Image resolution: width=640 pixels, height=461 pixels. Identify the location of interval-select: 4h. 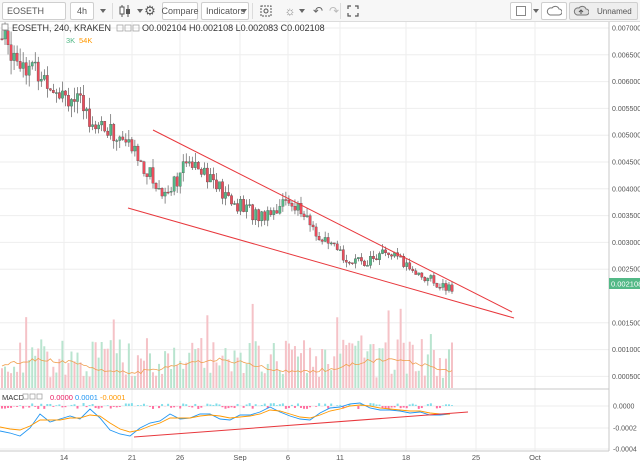
(82, 11).